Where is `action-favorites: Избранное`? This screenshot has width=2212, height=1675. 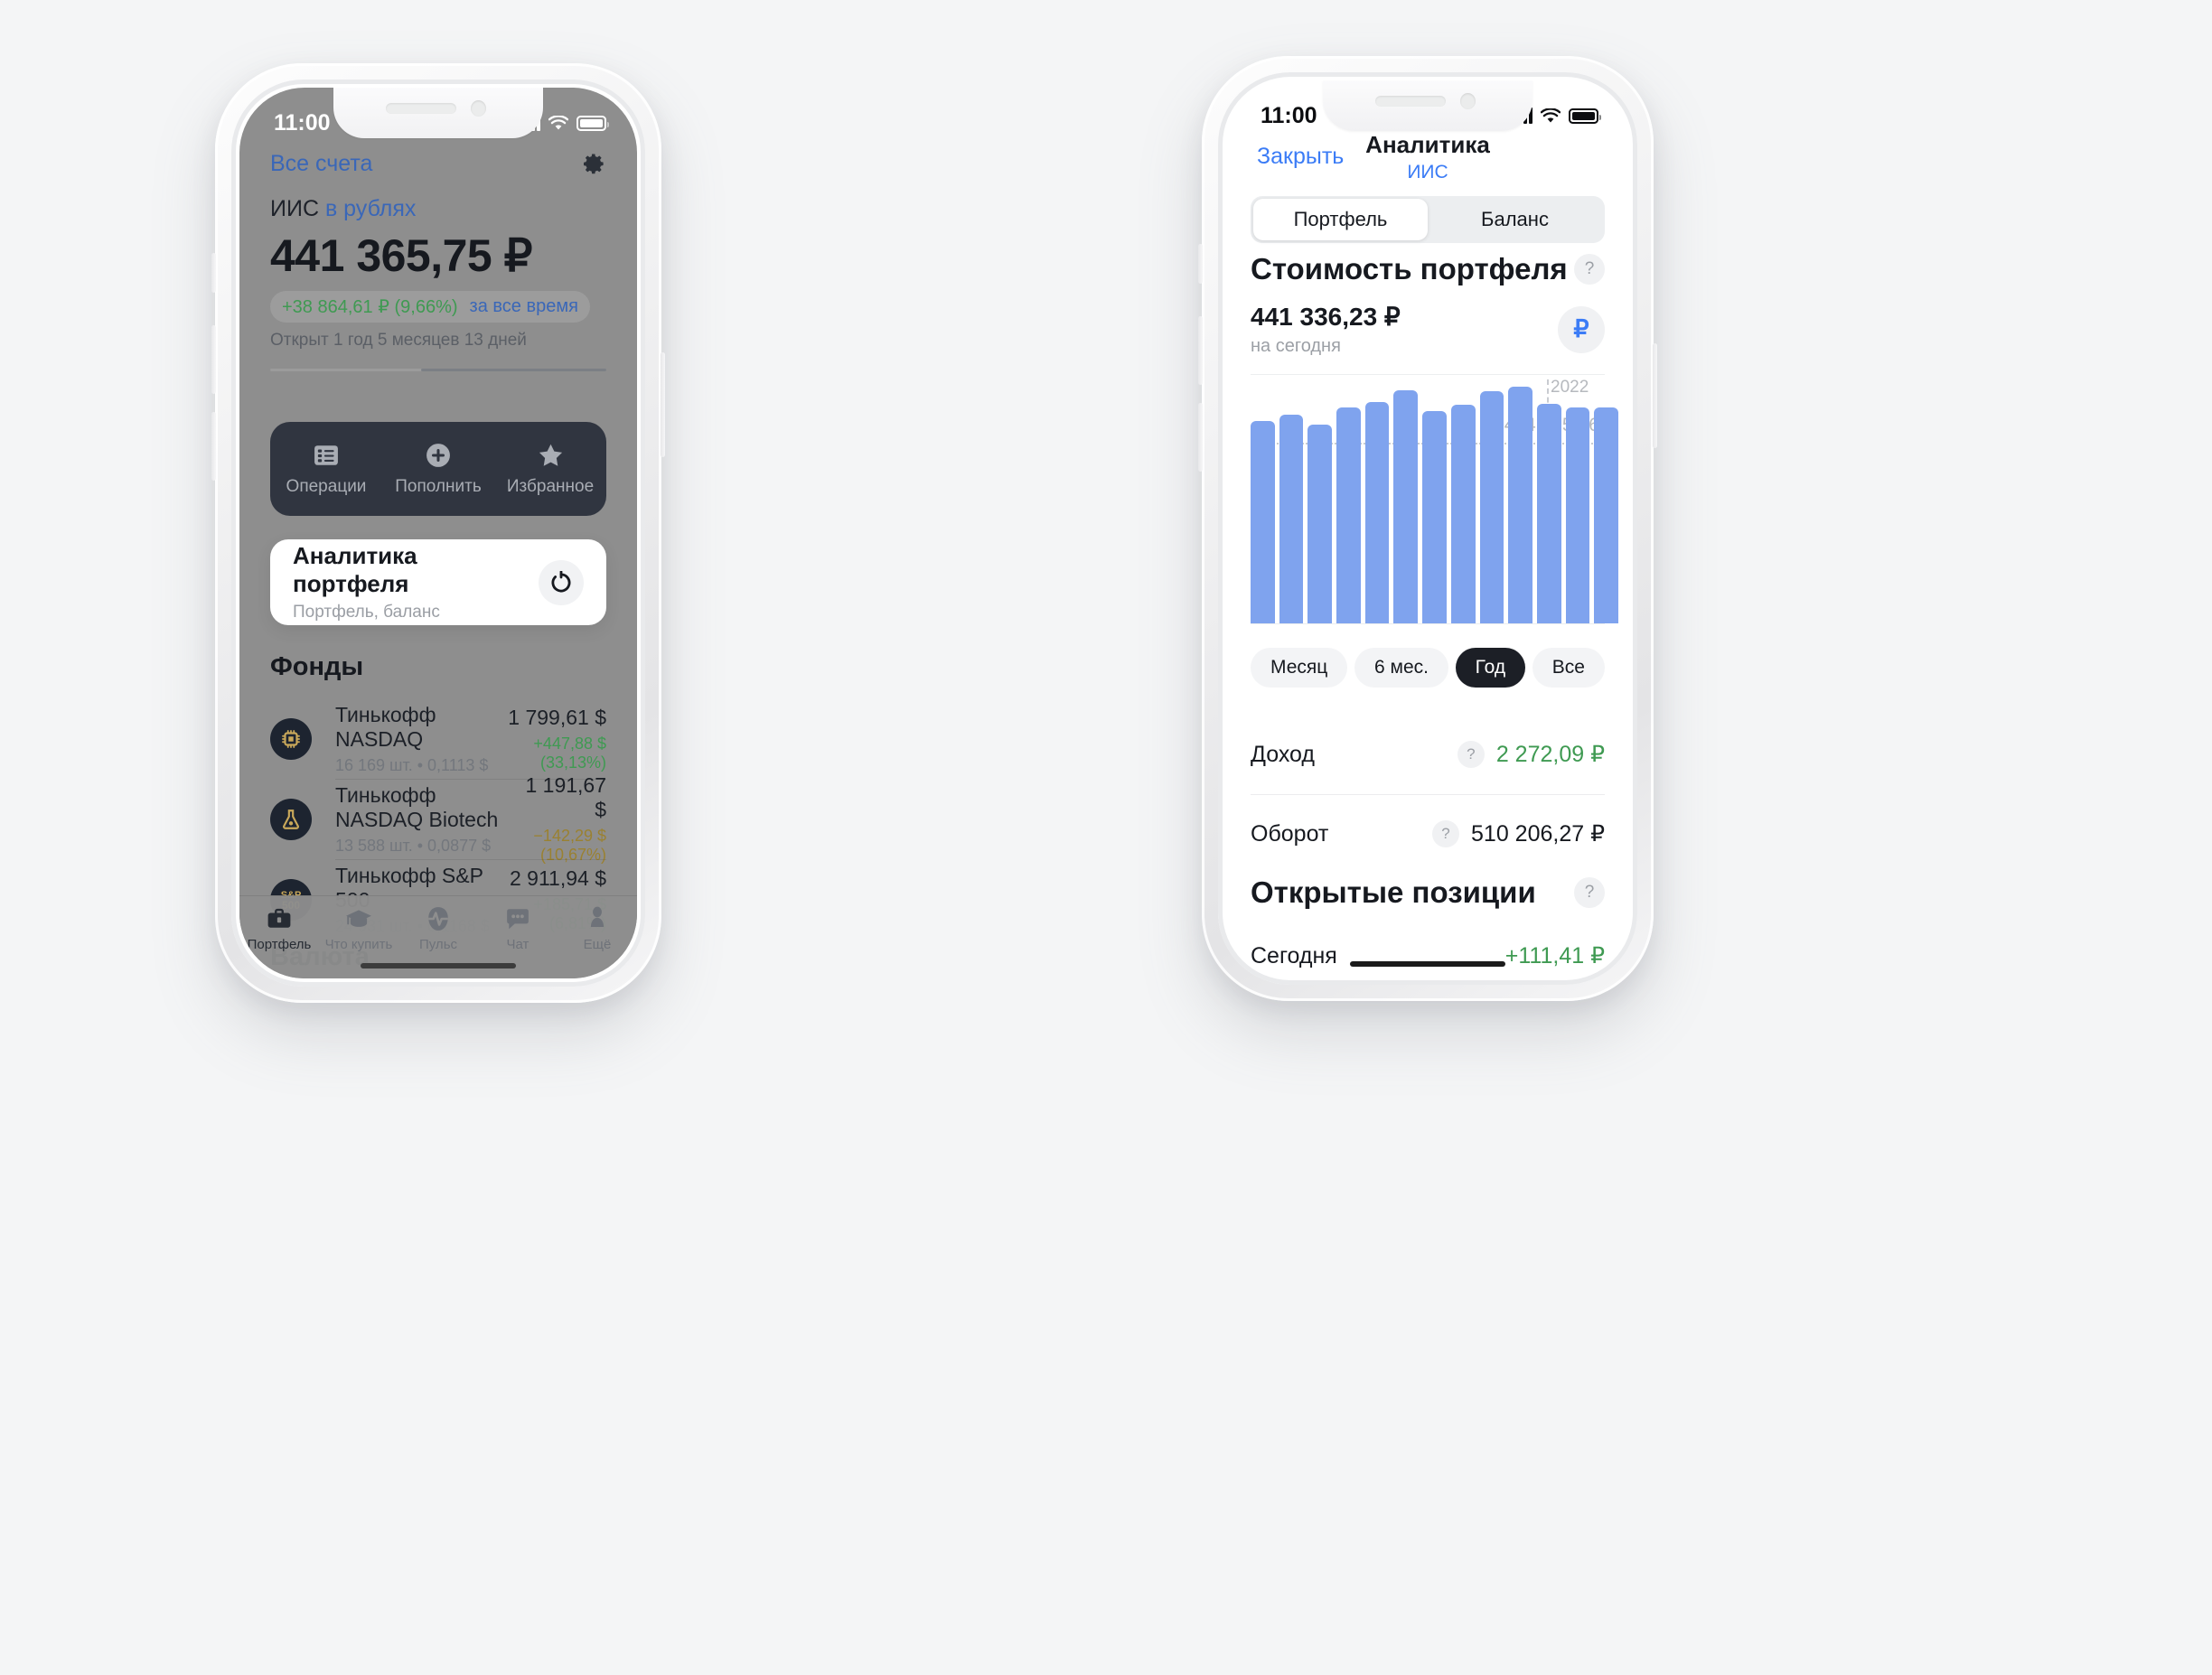
action-favorites: Избранное is located at coordinates (550, 470).